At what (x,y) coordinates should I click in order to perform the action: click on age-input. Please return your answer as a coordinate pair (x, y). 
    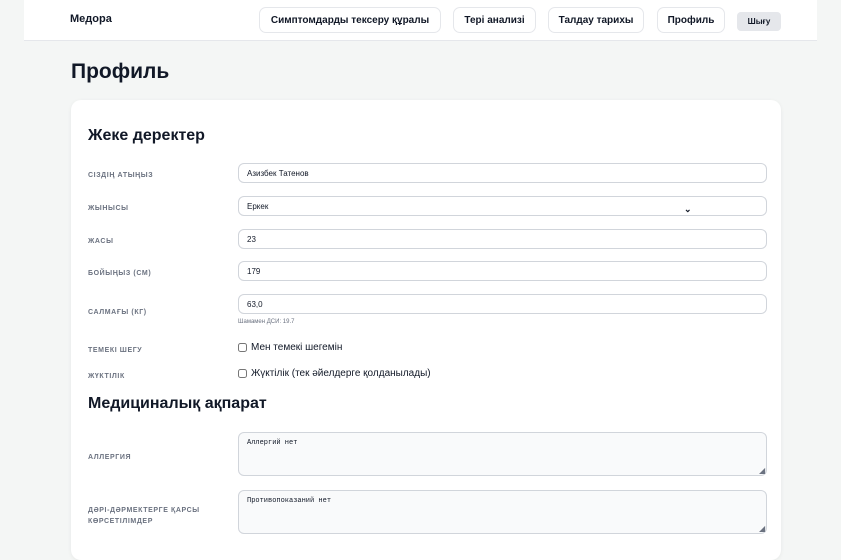
    Looking at the image, I should click on (502, 239).